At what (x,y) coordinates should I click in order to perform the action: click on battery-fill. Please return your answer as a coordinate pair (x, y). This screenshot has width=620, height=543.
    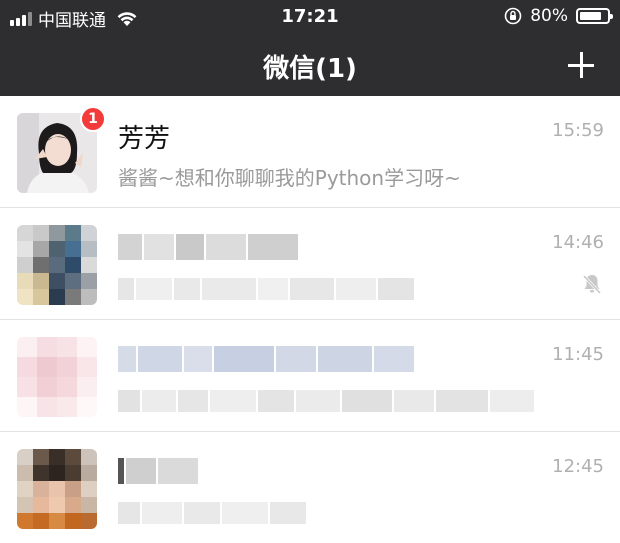
    Looking at the image, I should click on (590, 16).